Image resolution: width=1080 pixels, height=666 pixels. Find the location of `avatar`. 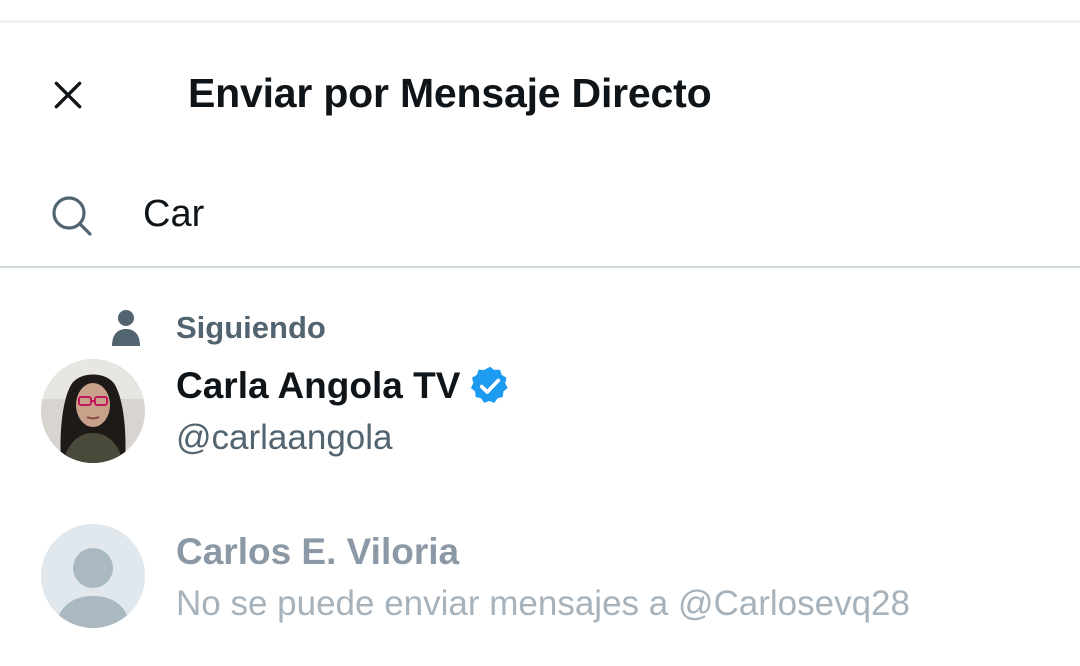

avatar is located at coordinates (93, 411).